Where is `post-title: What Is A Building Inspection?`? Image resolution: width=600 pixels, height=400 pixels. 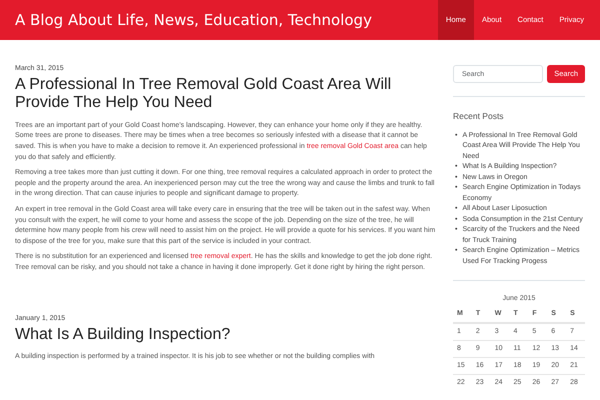
post-title: What Is A Building Inspection? is located at coordinates (227, 335).